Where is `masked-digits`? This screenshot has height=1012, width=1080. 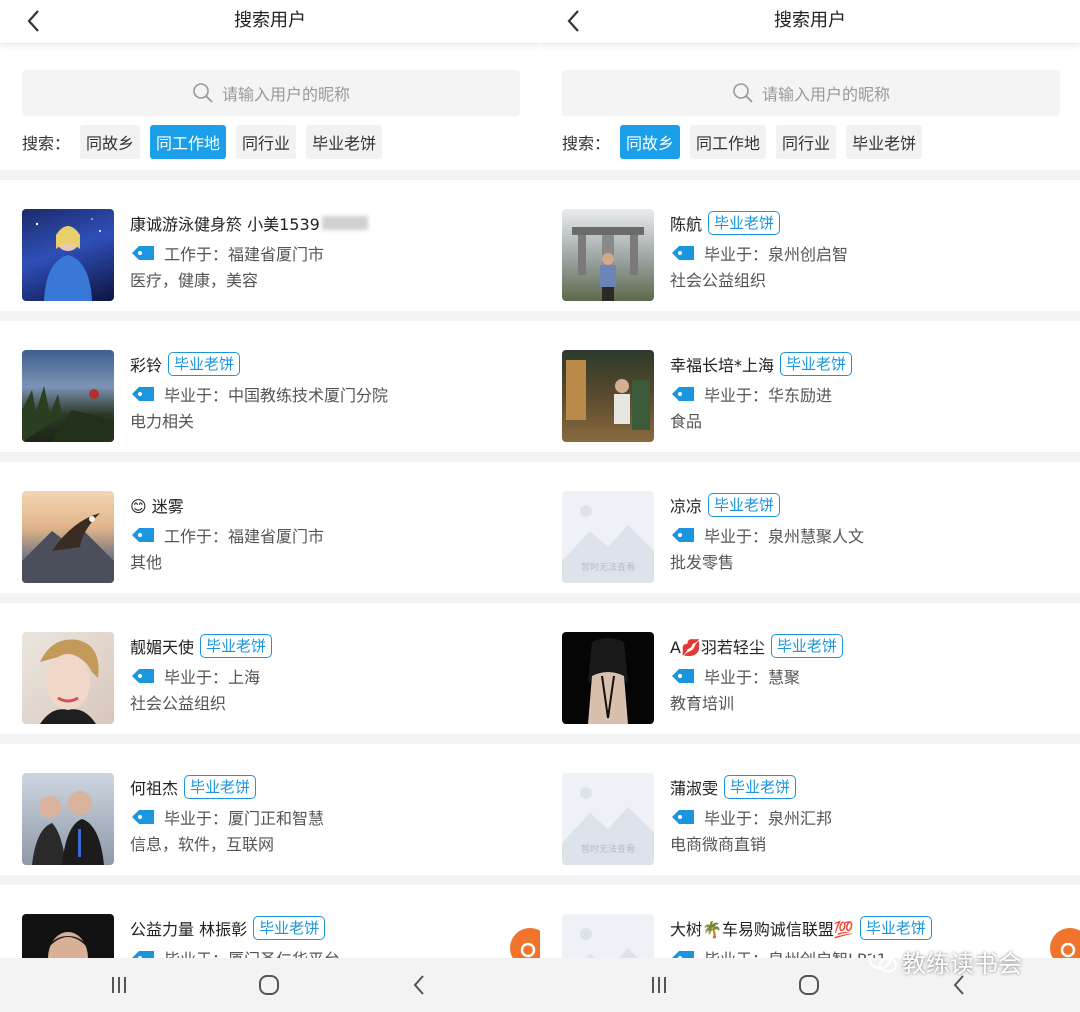
masked-digits is located at coordinates (344, 223).